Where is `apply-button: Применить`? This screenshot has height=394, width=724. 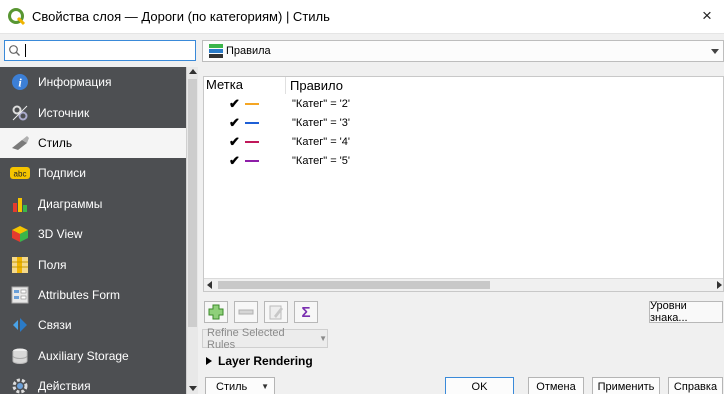
apply-button: Применить is located at coordinates (626, 385).